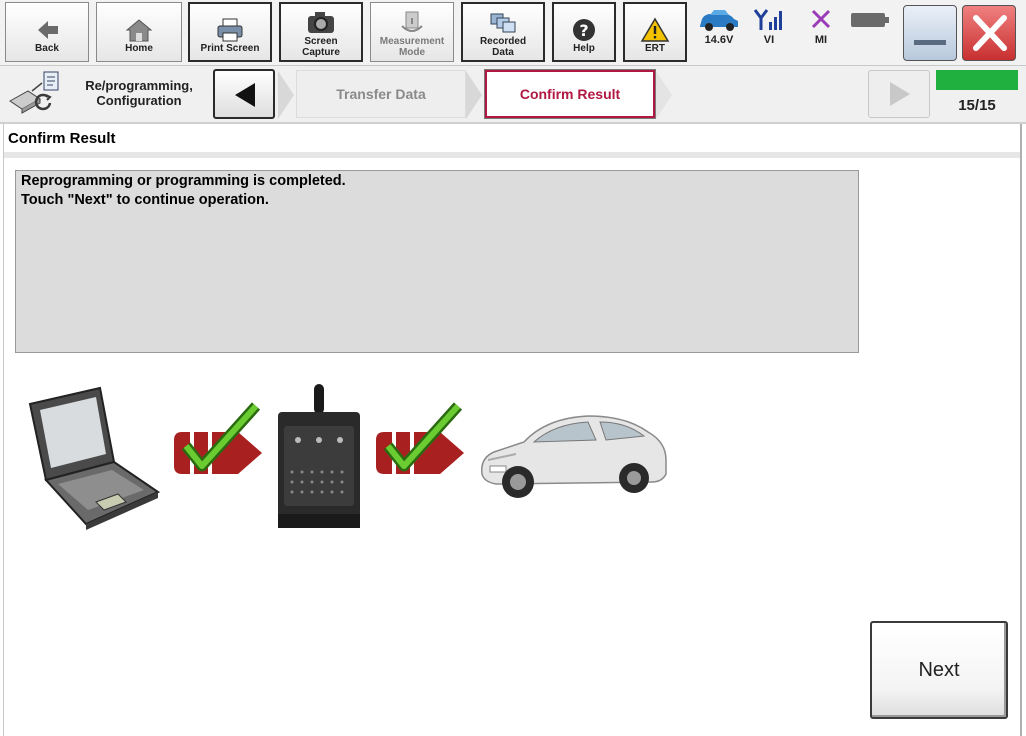 The height and width of the screenshot is (736, 1026). What do you see at coordinates (655, 48) in the screenshot?
I see `ert-label: ERT` at bounding box center [655, 48].